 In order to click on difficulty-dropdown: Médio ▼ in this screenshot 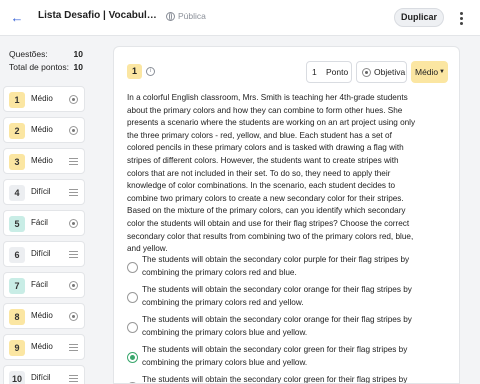, I will do `click(429, 72)`.